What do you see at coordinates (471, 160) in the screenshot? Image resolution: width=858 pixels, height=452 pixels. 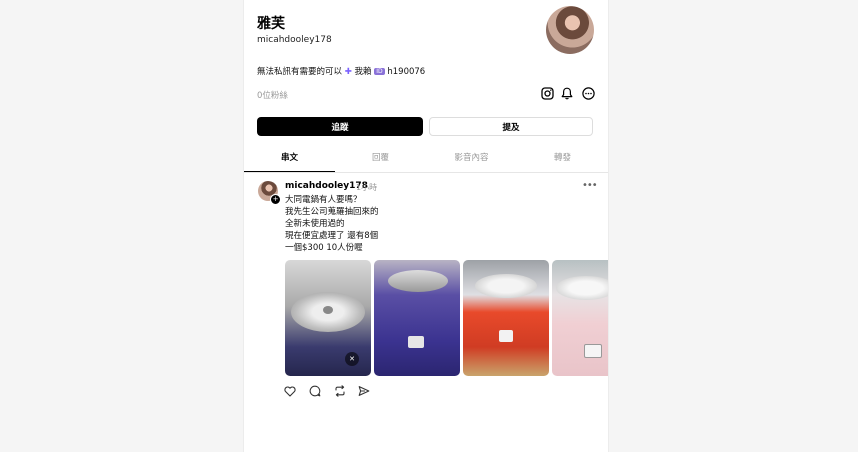 I see `tab-media: 影音內容` at bounding box center [471, 160].